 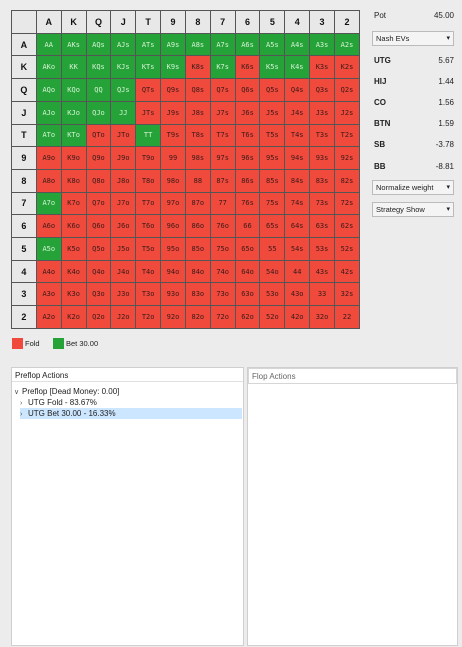 I want to click on hand-cell: JJ, so click(x=123, y=112).